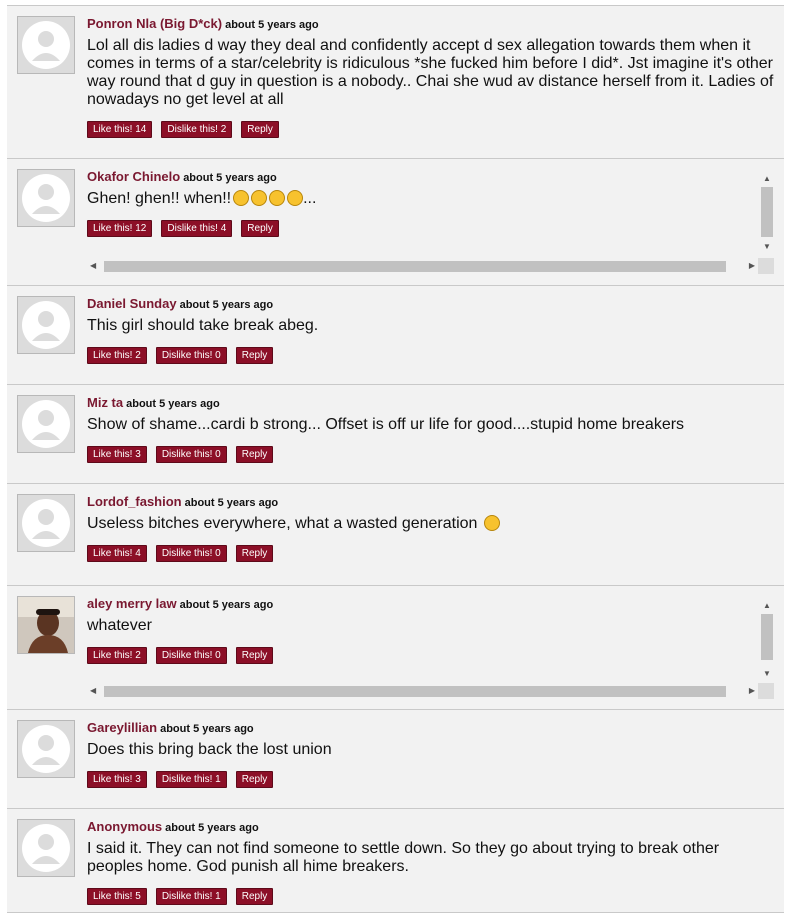  What do you see at coordinates (154, 23) in the screenshot?
I see `comment-username: Ponron Nla (Big D*ck)` at bounding box center [154, 23].